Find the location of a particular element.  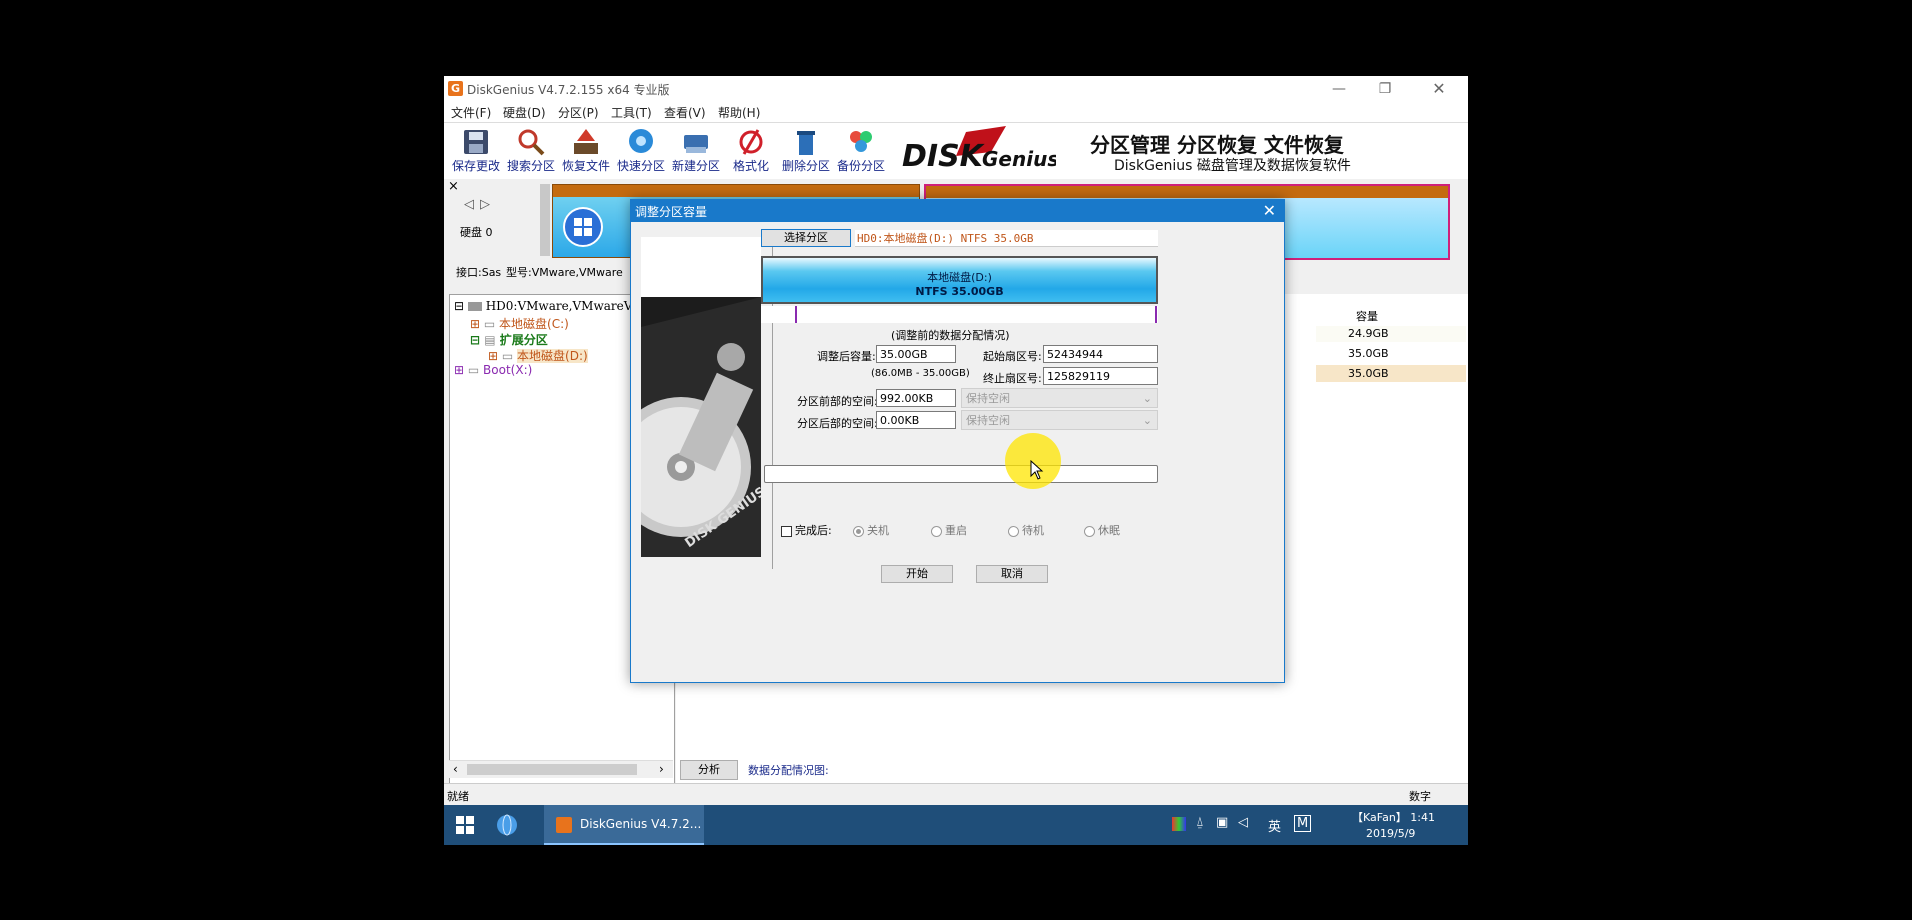

drive-icon: ▭ is located at coordinates (473, 370).